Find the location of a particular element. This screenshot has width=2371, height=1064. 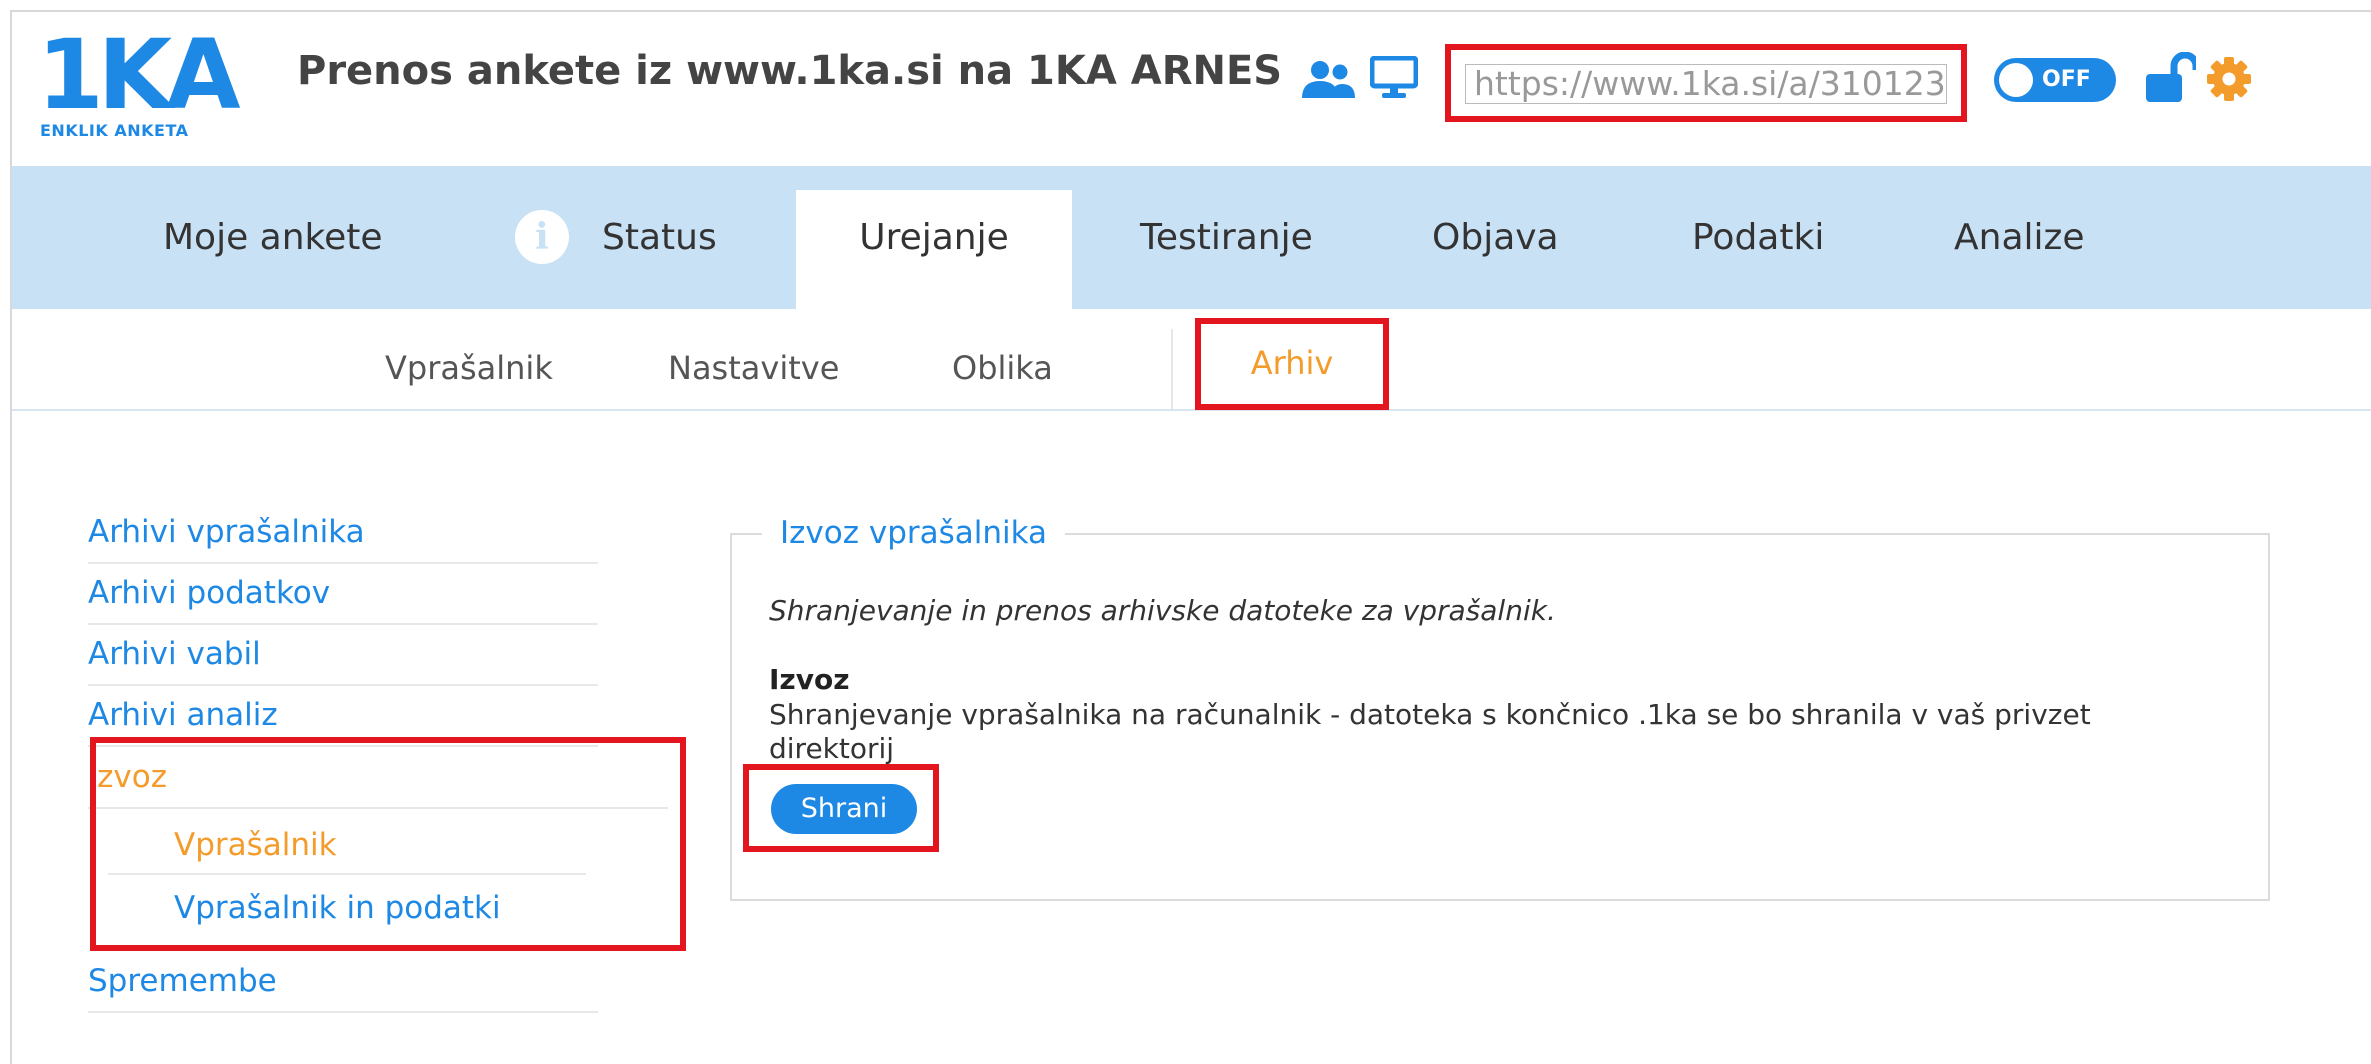

logo-subtitle: ENKLIK ANKETA is located at coordinates (114, 130).